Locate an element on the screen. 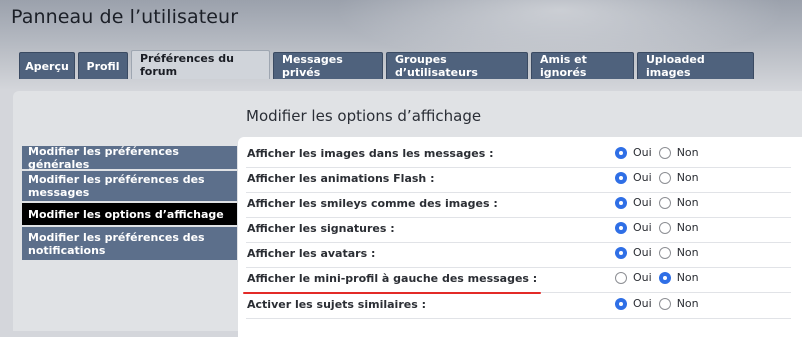  radio-group-smileys: Oui Non is located at coordinates (660, 202).